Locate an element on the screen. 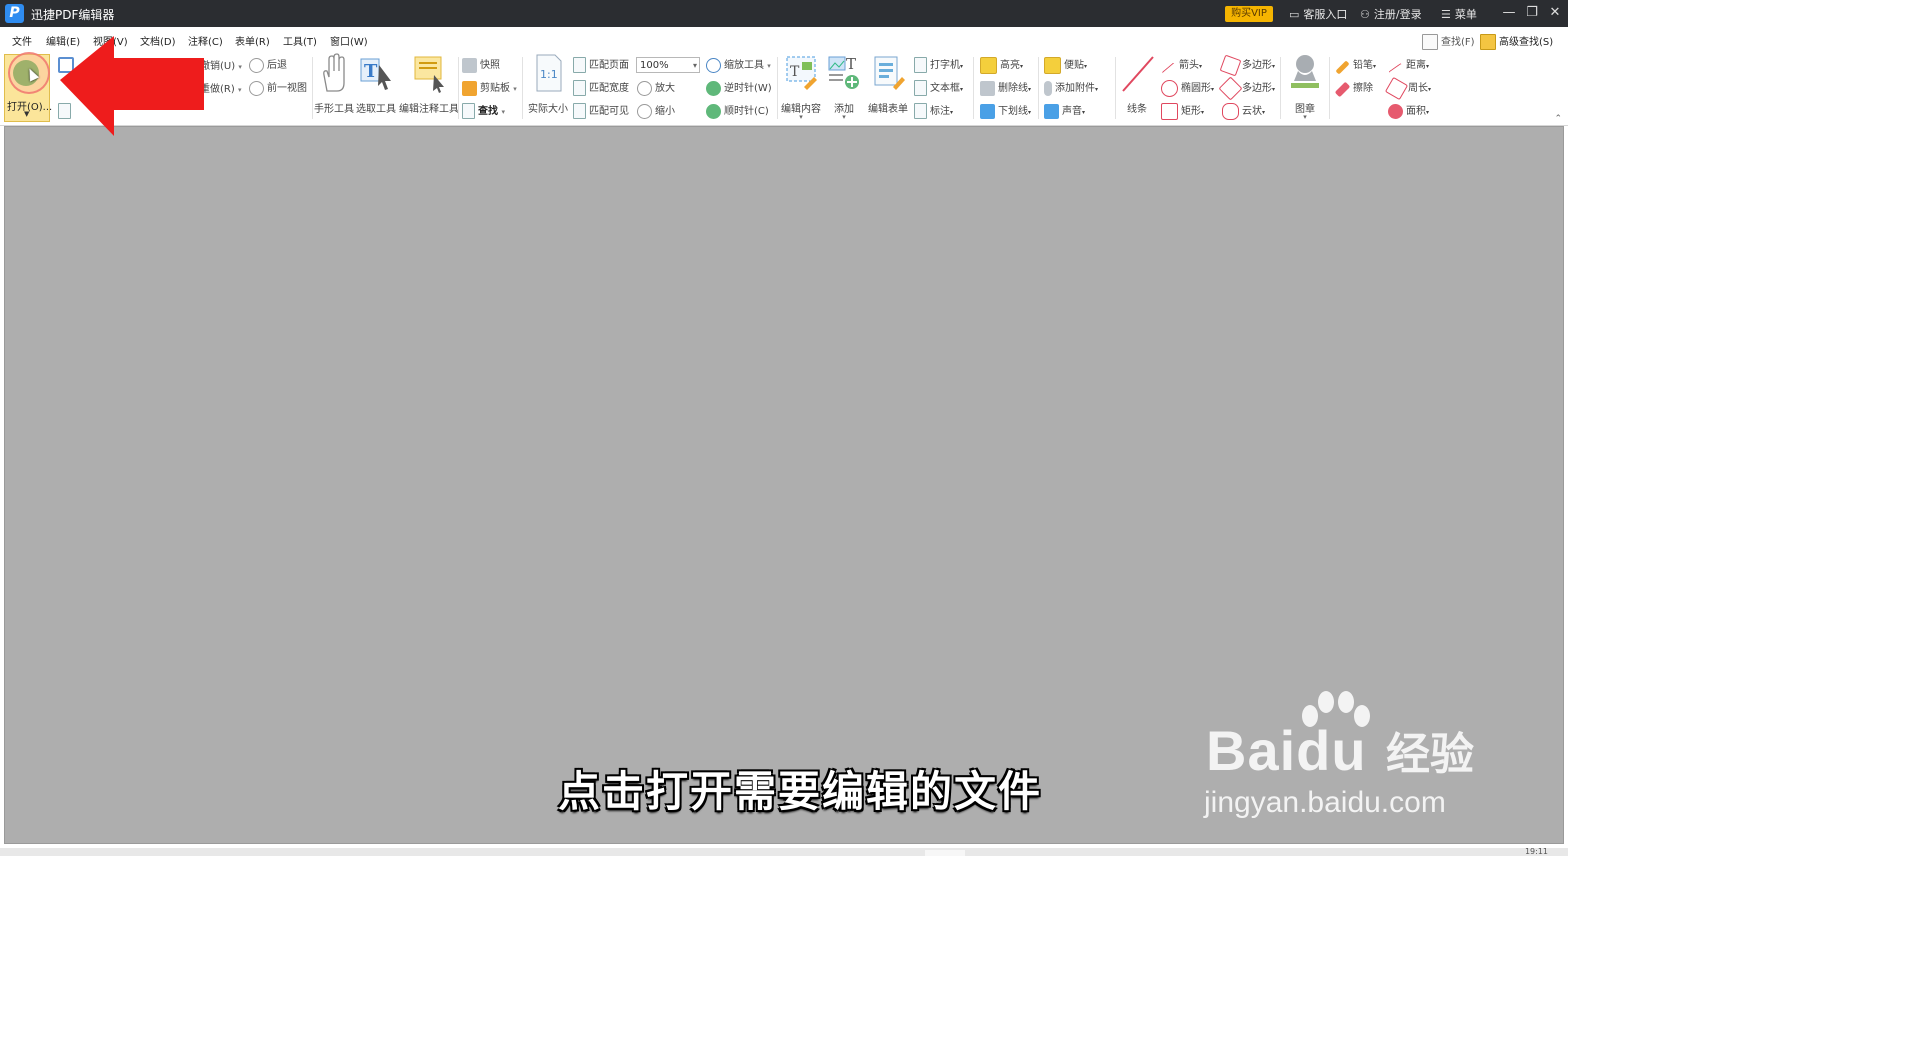 This screenshot has height=1048, width=1920. pencil-label: 铅笔 is located at coordinates (1363, 65).